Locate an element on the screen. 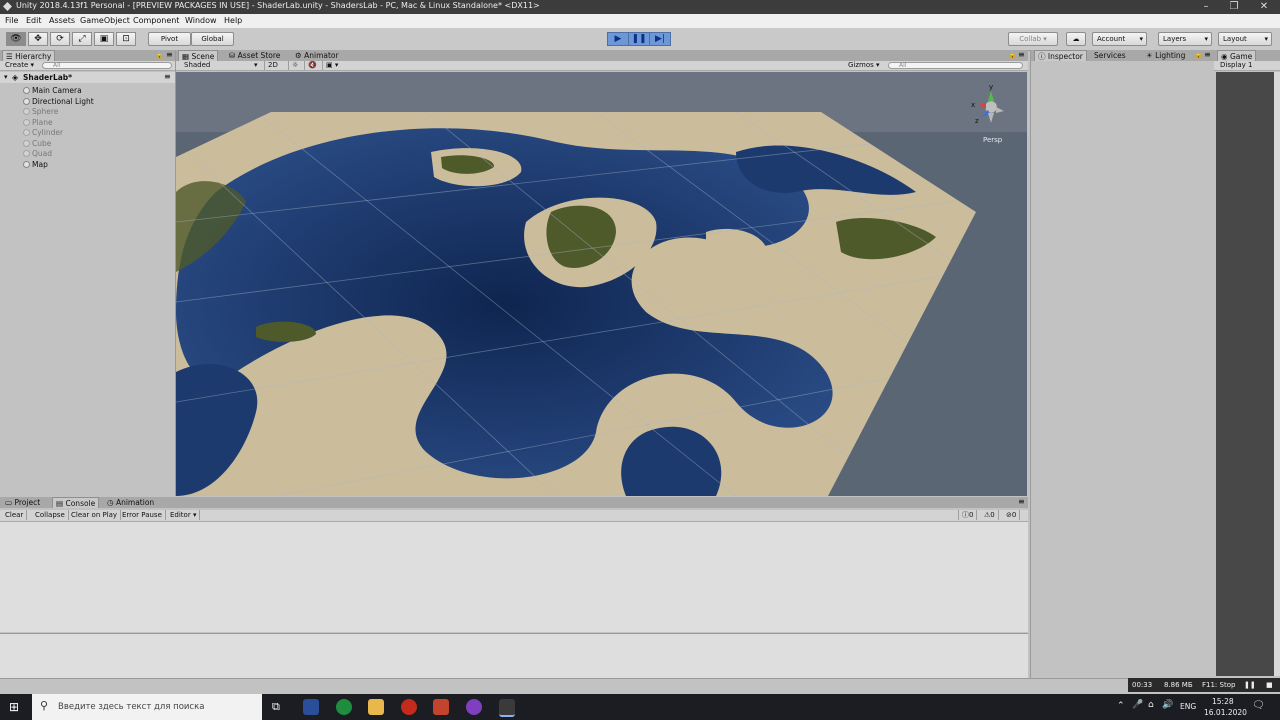 The height and width of the screenshot is (720, 1280). audio-toggle-icon: 🔇 is located at coordinates (312, 65).